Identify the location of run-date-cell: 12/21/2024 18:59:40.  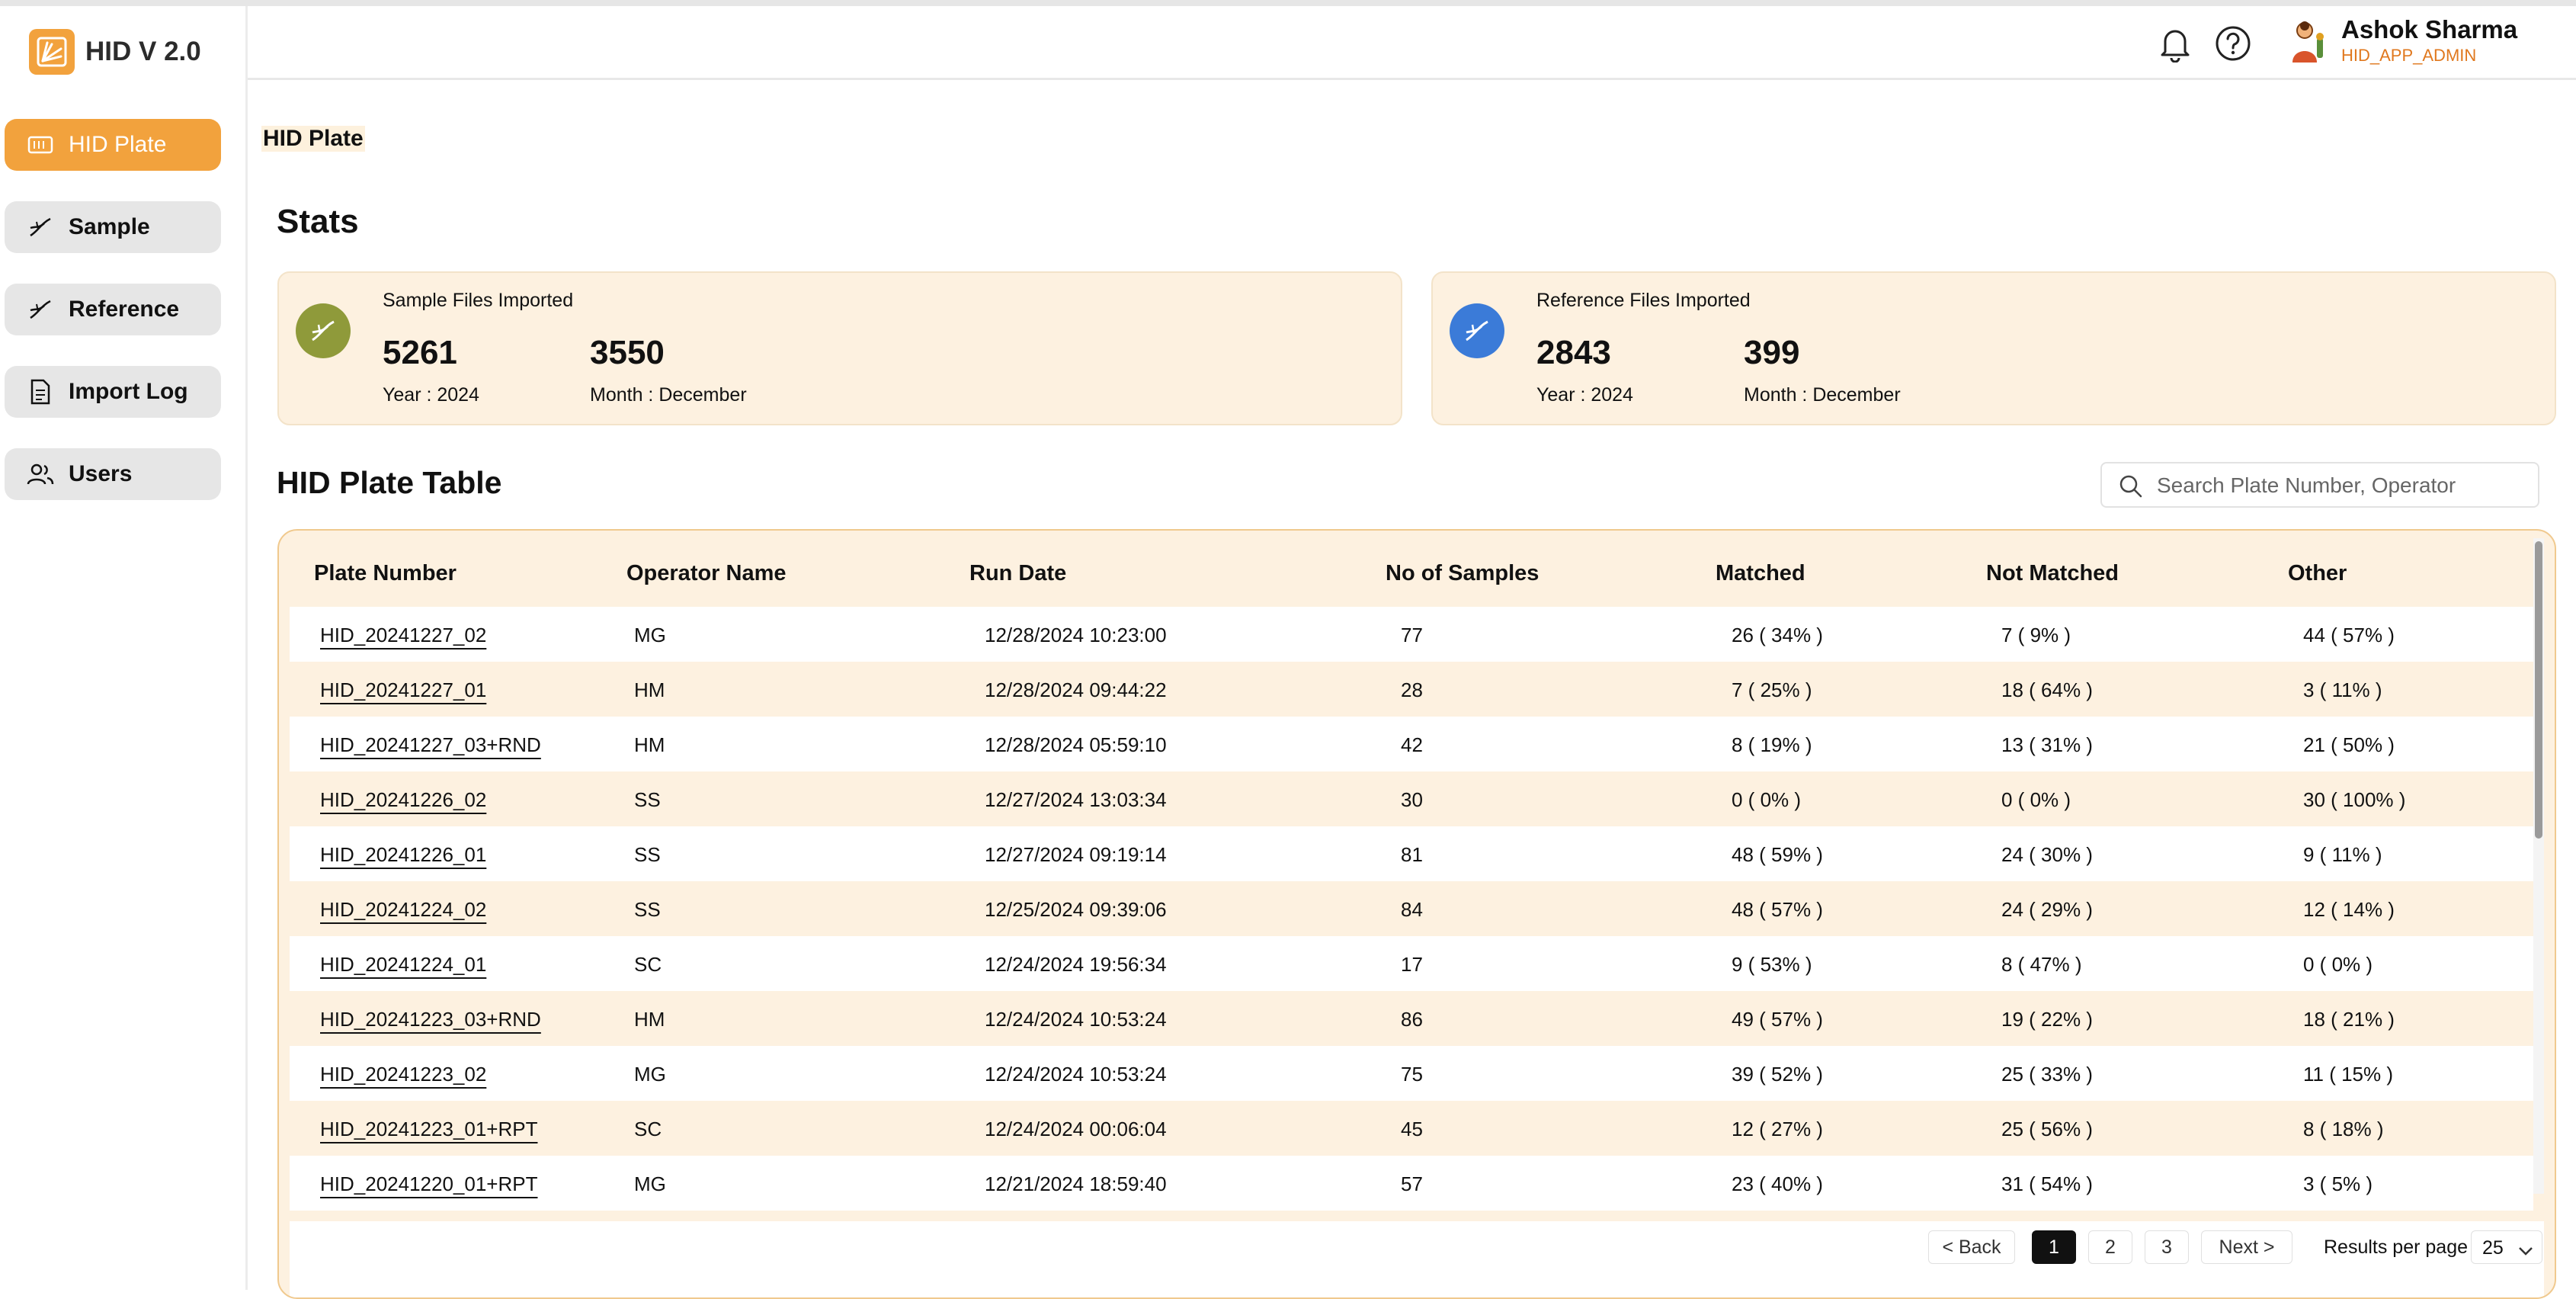
(1076, 1183).